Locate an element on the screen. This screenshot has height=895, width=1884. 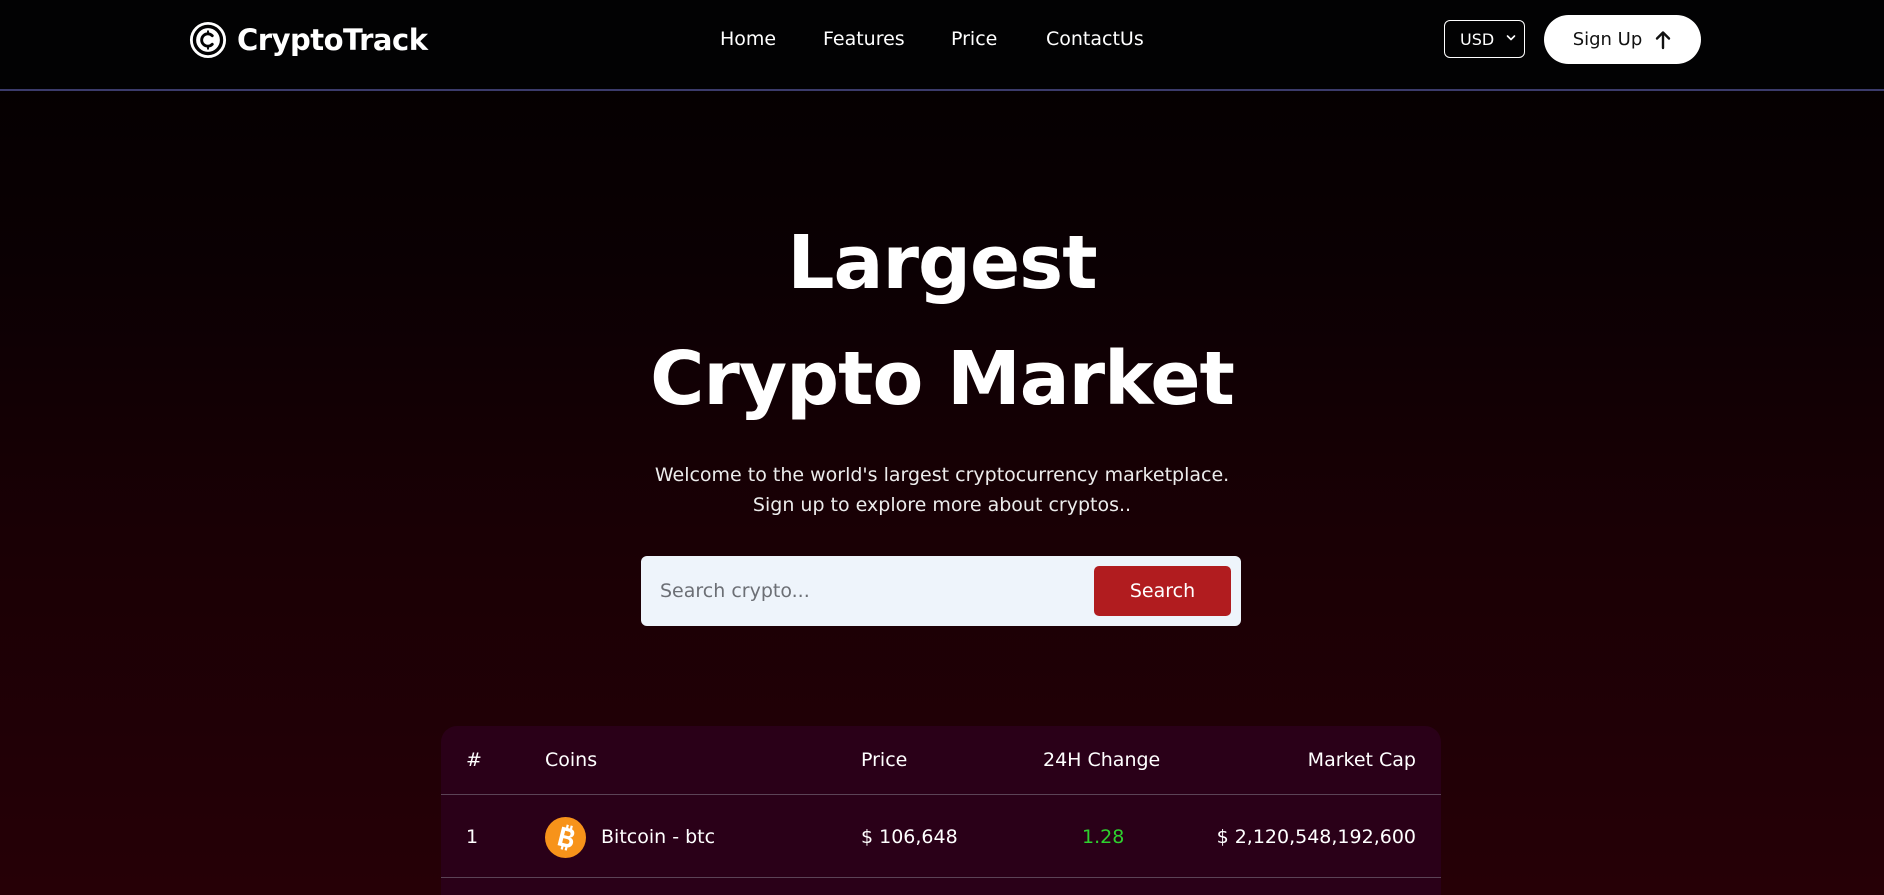
nav-item-home: Home is located at coordinates (748, 39).